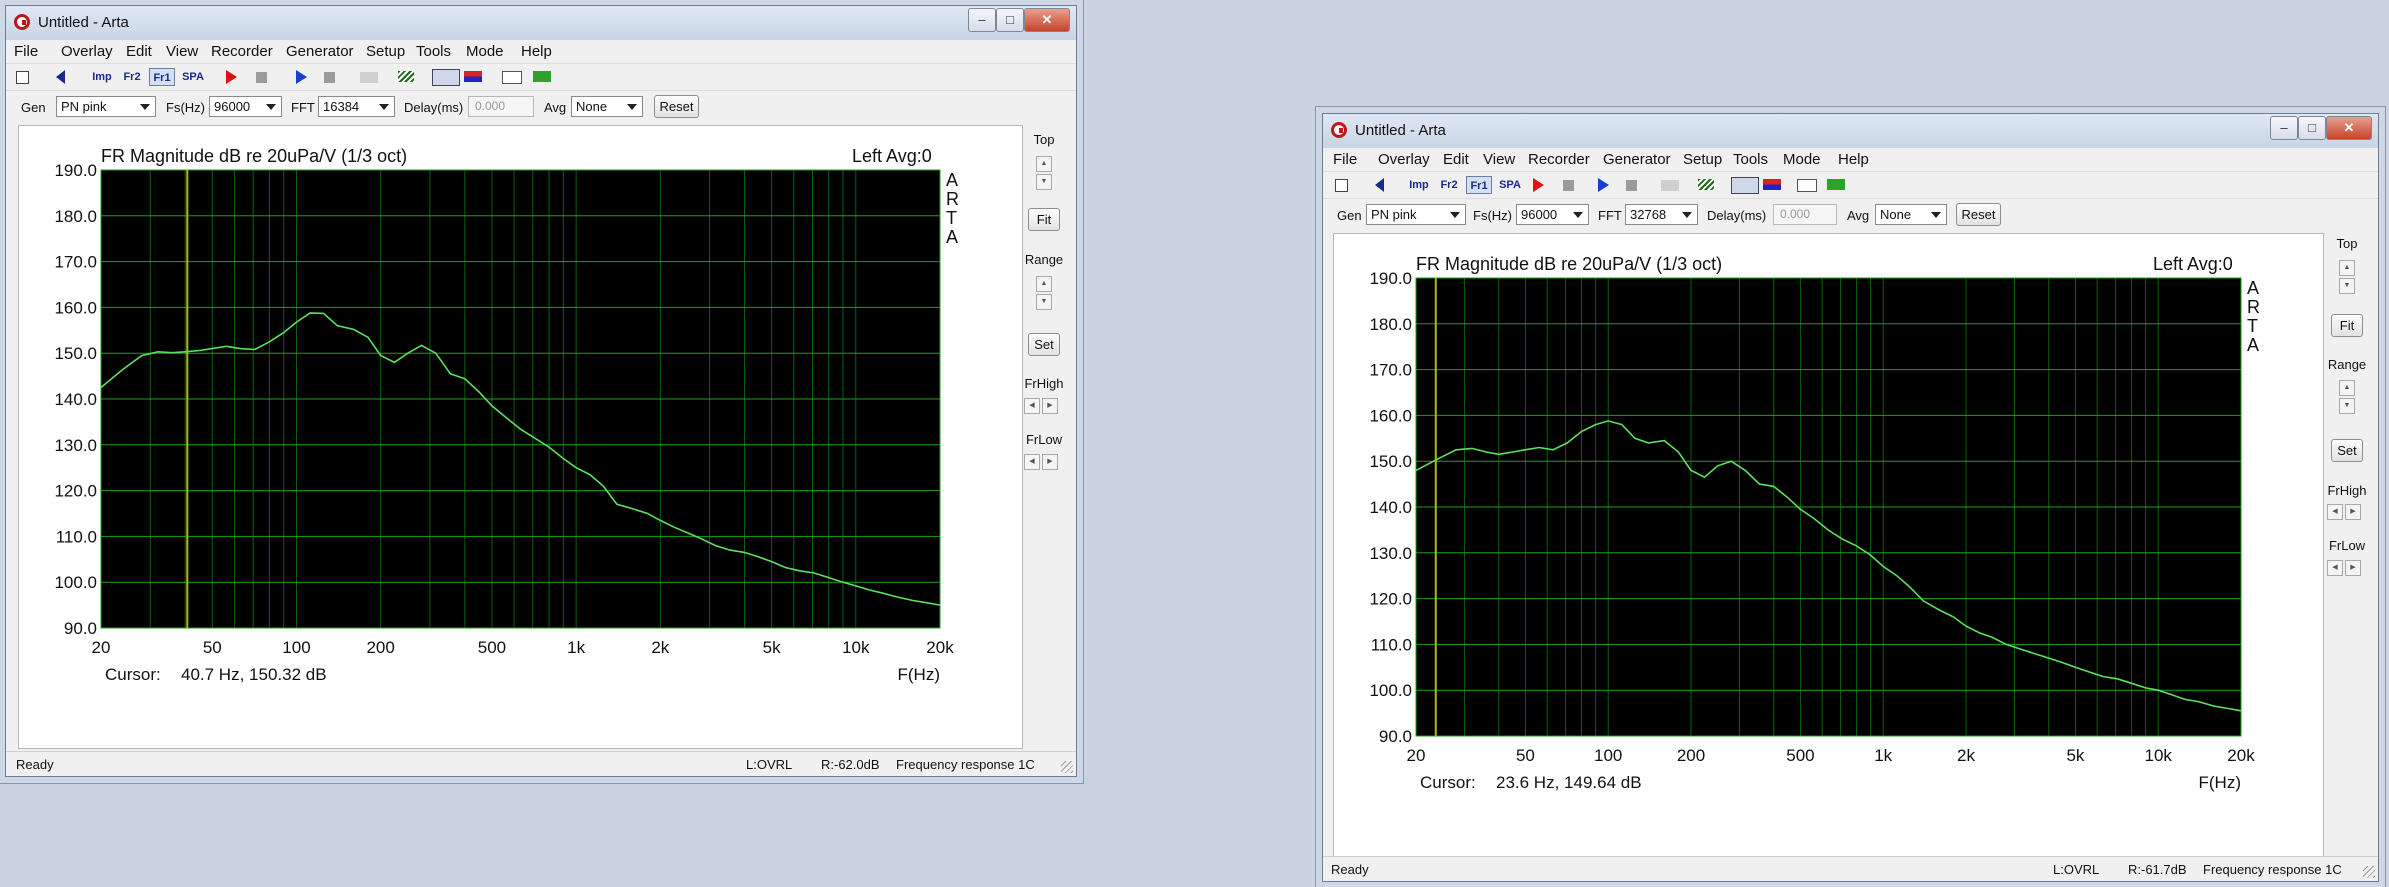 This screenshot has height=887, width=2389. Describe the element at coordinates (1044, 383) in the screenshot. I see `frhigh-label: FrHigh` at that location.